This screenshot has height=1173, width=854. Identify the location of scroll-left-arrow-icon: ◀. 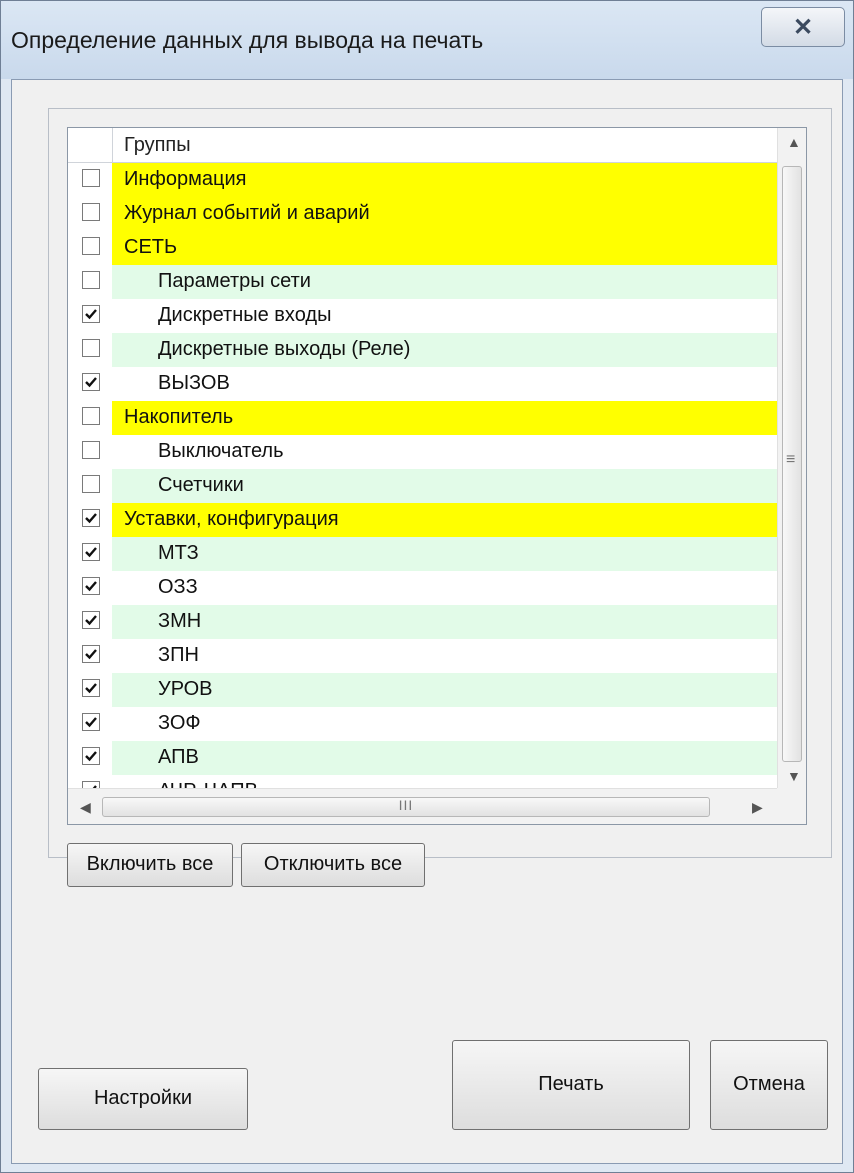
(85, 807).